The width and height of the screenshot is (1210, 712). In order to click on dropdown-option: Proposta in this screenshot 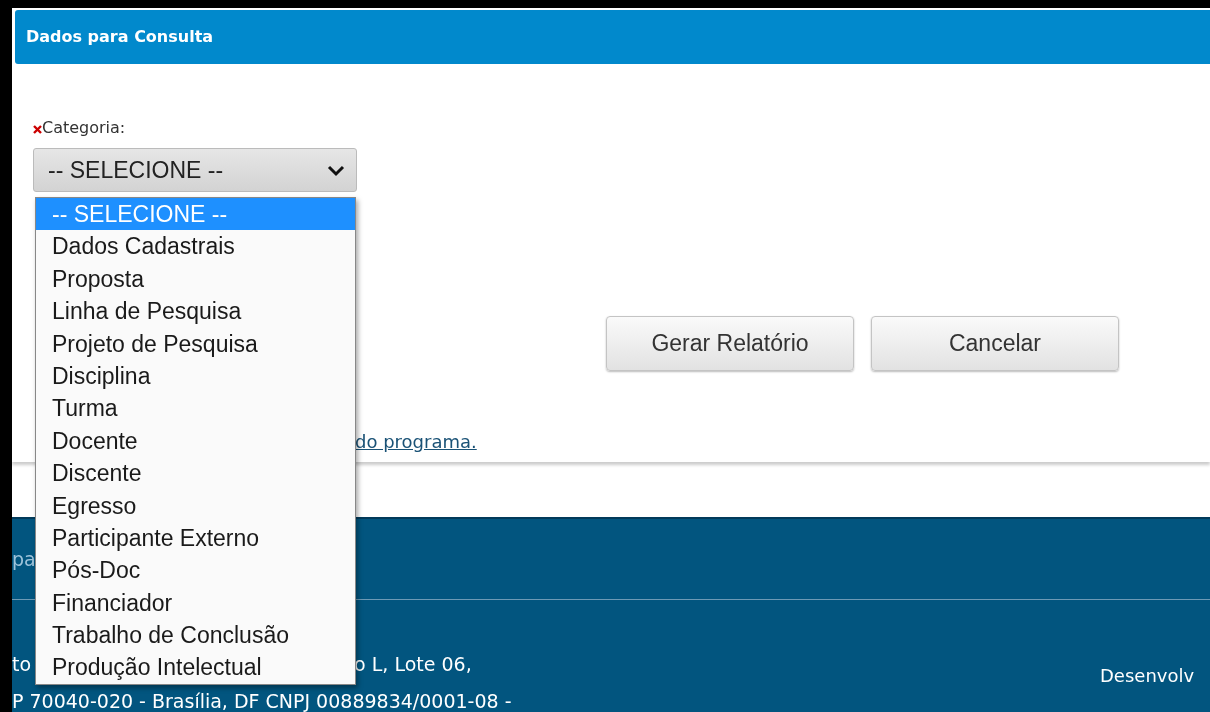, I will do `click(195, 279)`.